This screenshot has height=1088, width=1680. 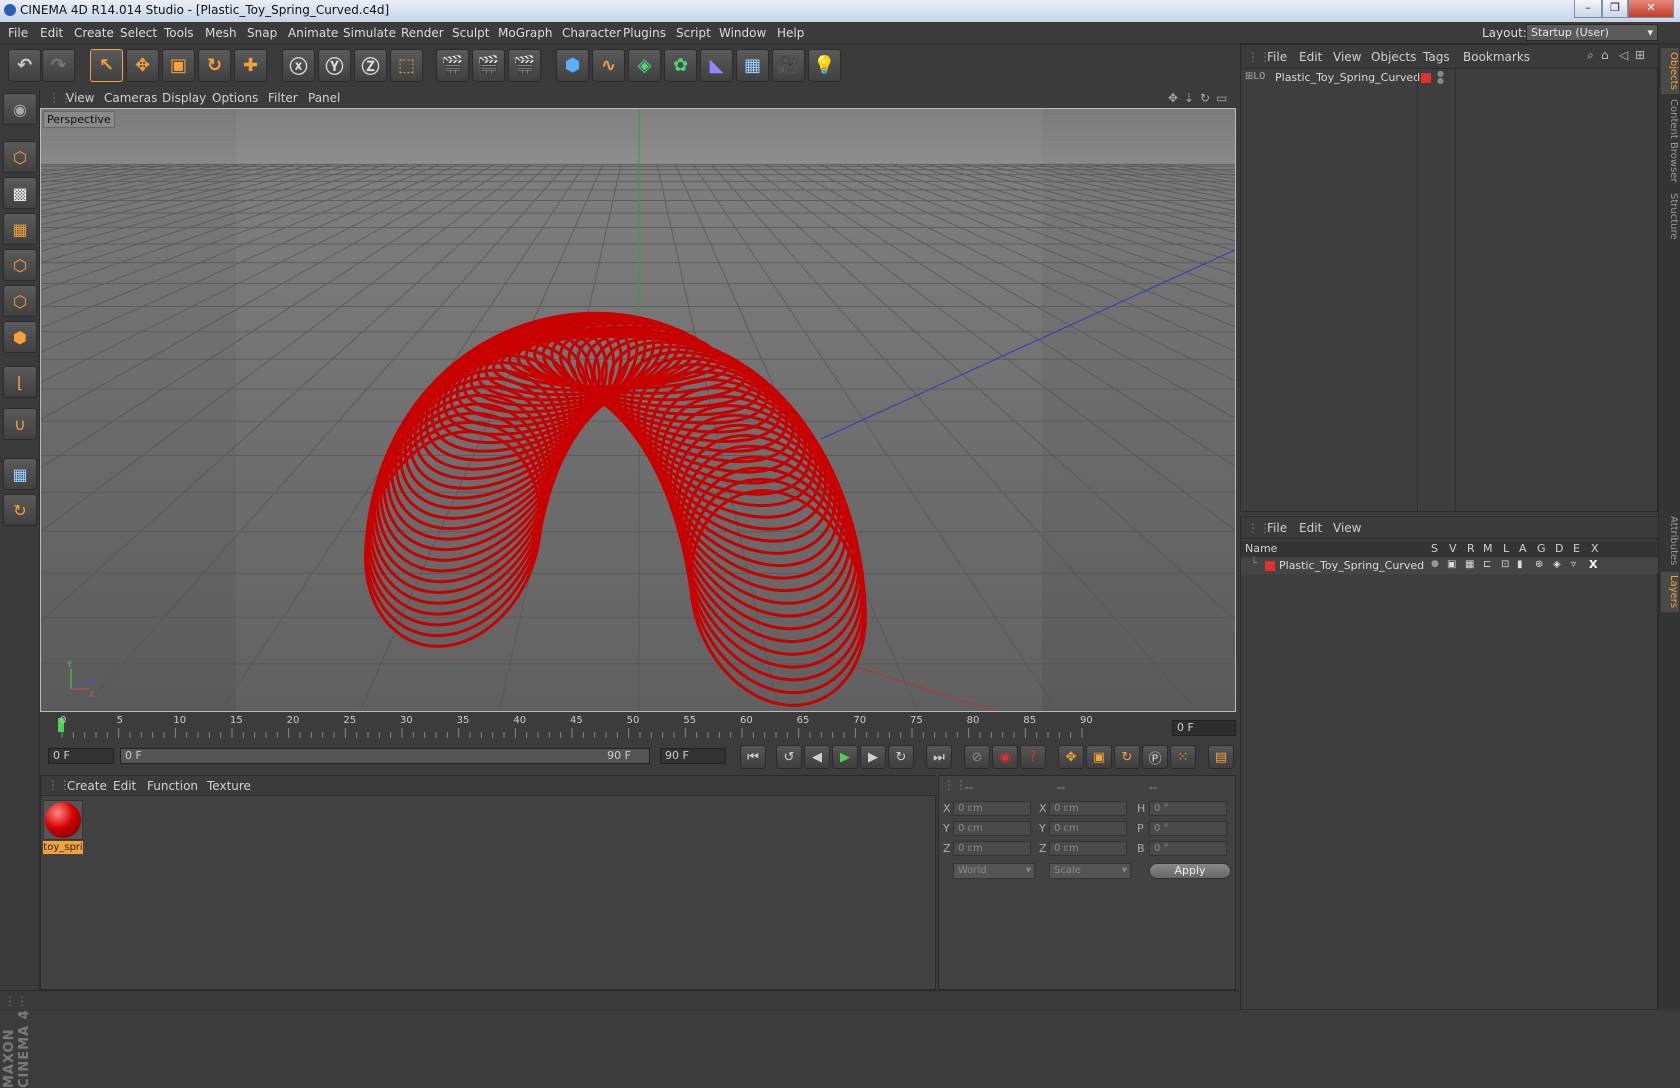 I want to click on key-position-button: ✥, so click(x=1071, y=757).